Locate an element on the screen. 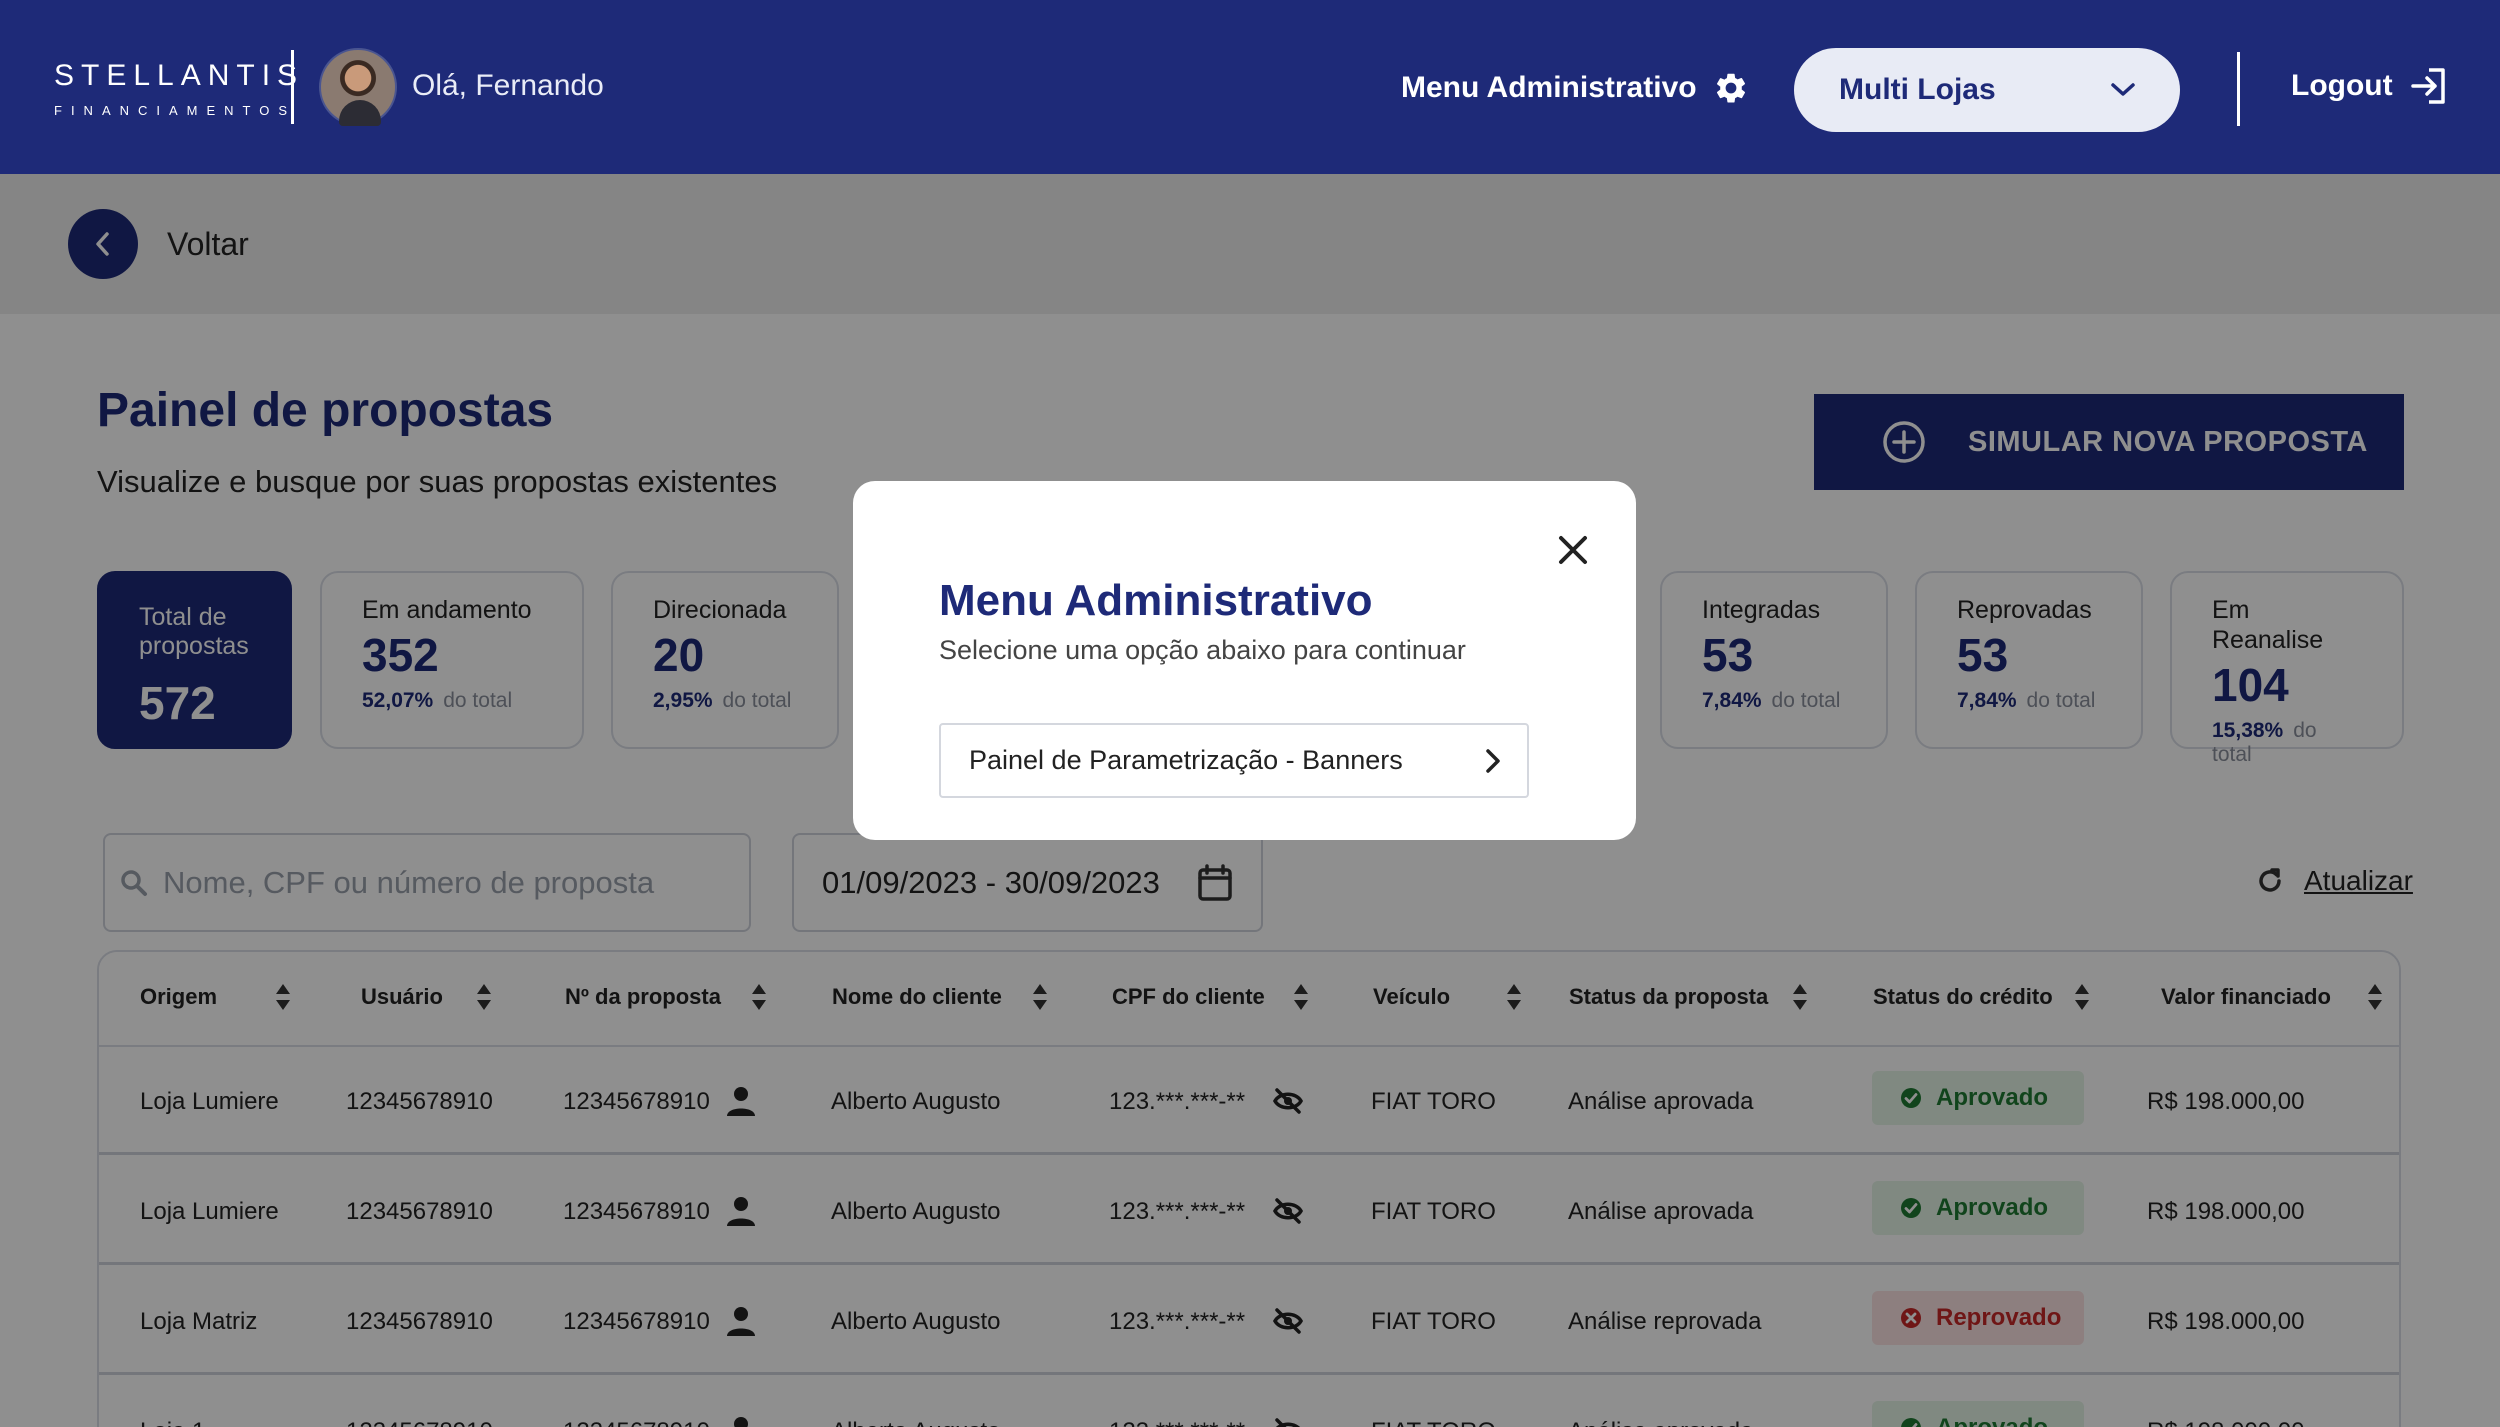 The height and width of the screenshot is (1427, 2500). admin-menu-button: Menu Administrativo is located at coordinates (1575, 88).